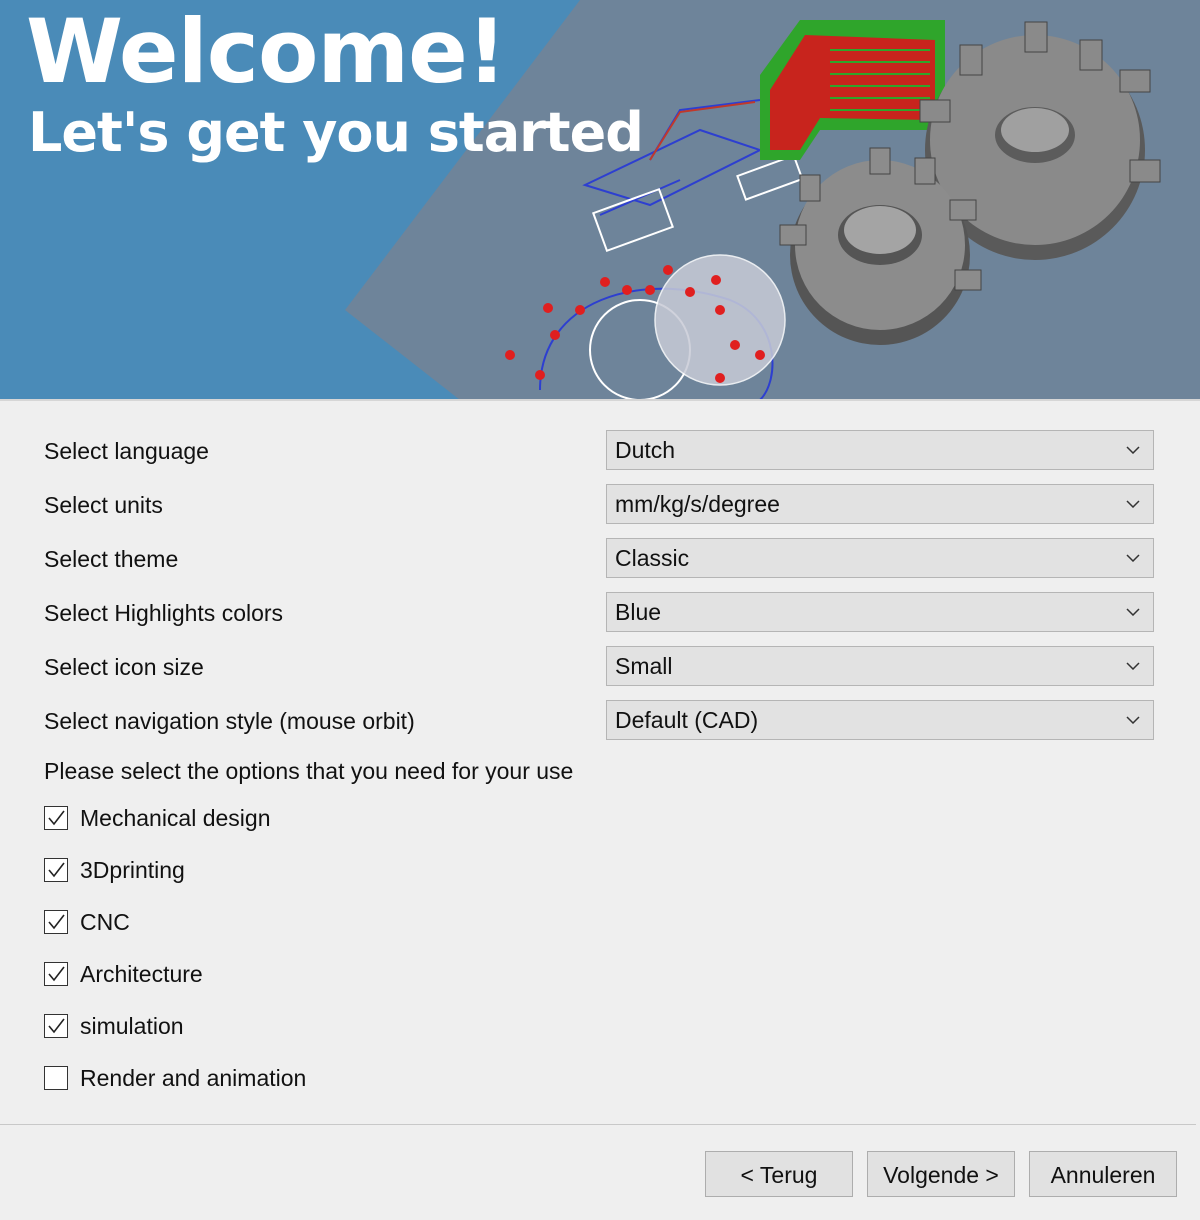 The height and width of the screenshot is (1220, 1200). I want to click on highlight-colors-label: Select Highlights colors, so click(164, 613).